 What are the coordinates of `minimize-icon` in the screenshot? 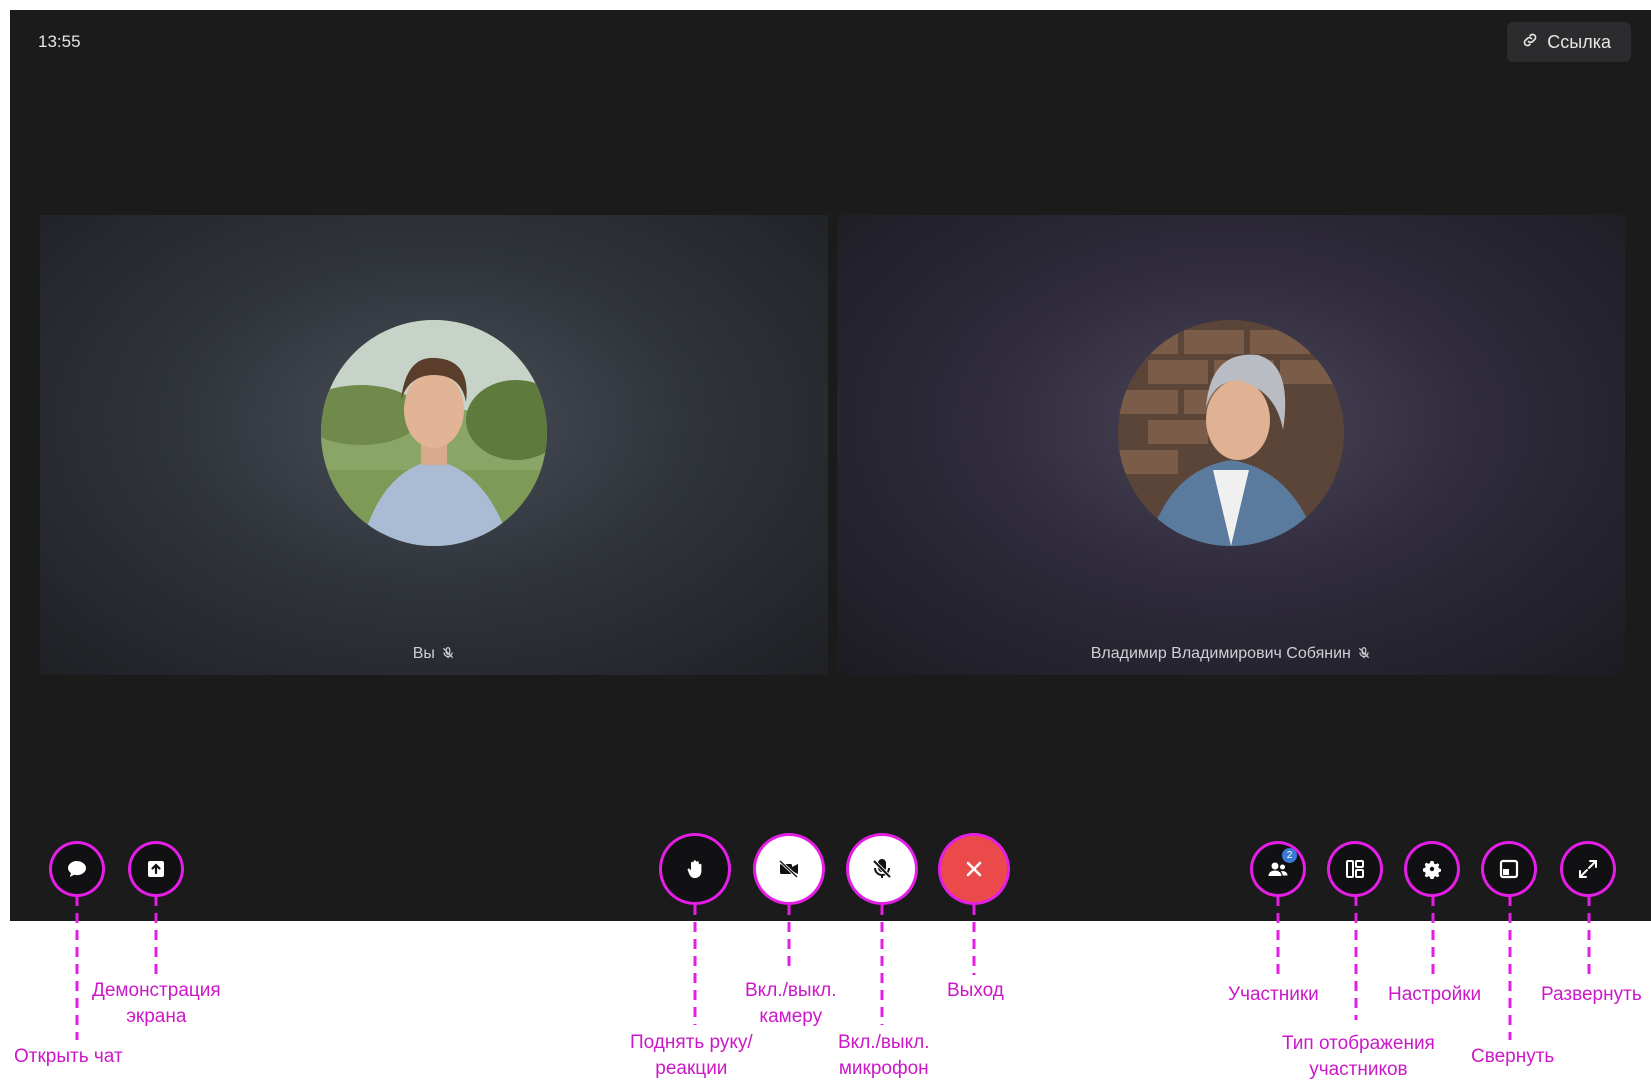 It's located at (1509, 869).